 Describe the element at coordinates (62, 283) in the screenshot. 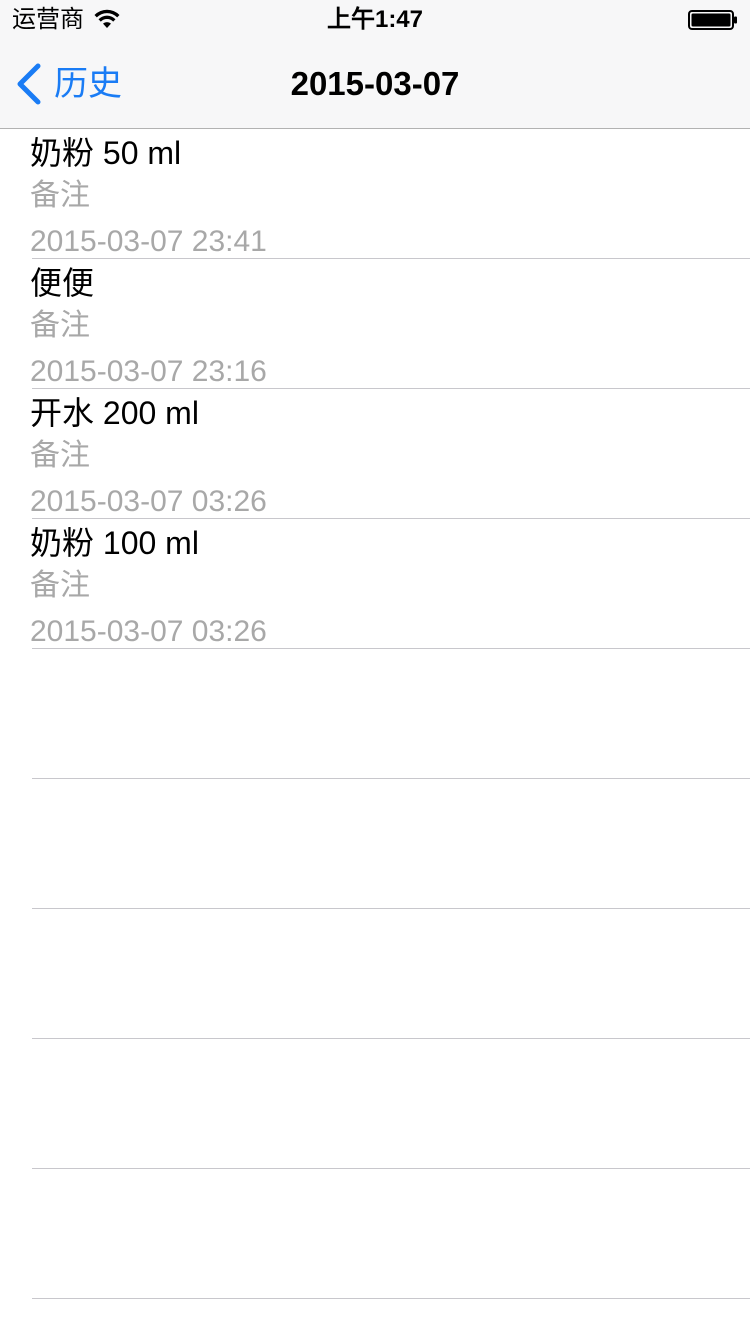

I see `record-title: 便便` at that location.